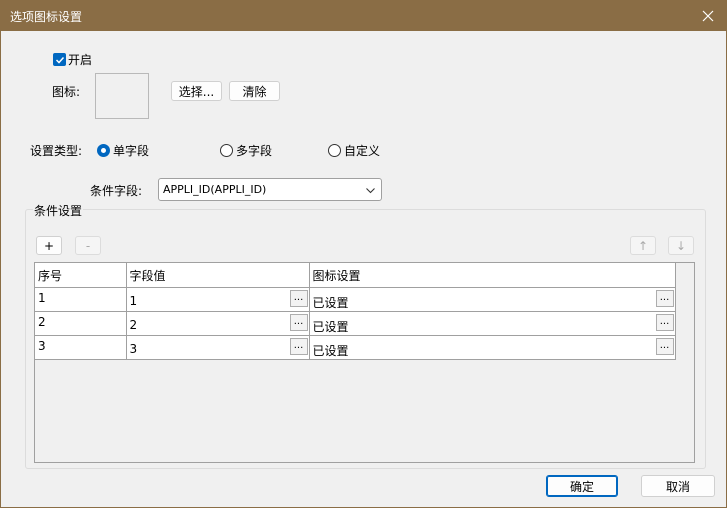  Describe the element at coordinates (270, 189) in the screenshot. I see `condition-field-select: APPLI_ID(APPLI_ID)` at that location.